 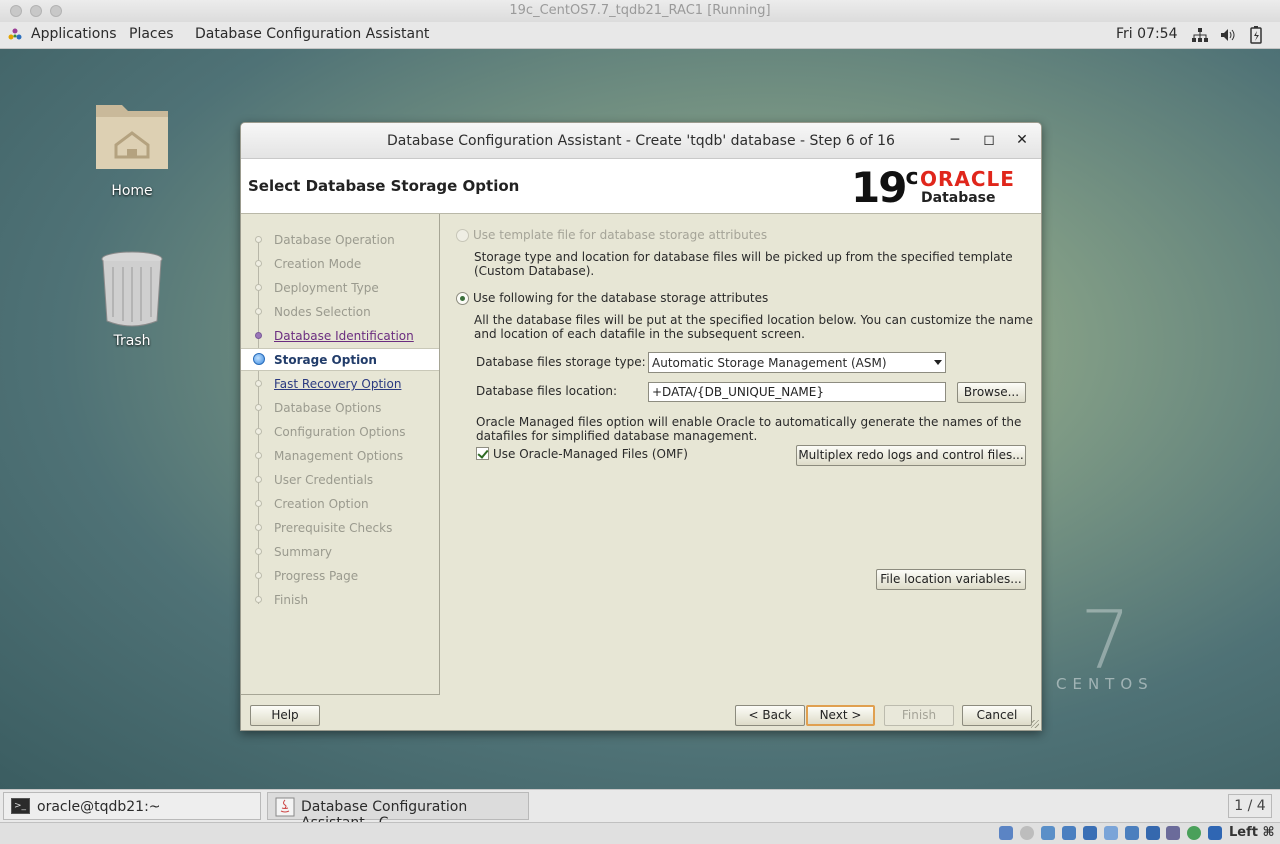 I want to click on task-terminal-label: oracle@tqdb21:~, so click(x=99, y=807).